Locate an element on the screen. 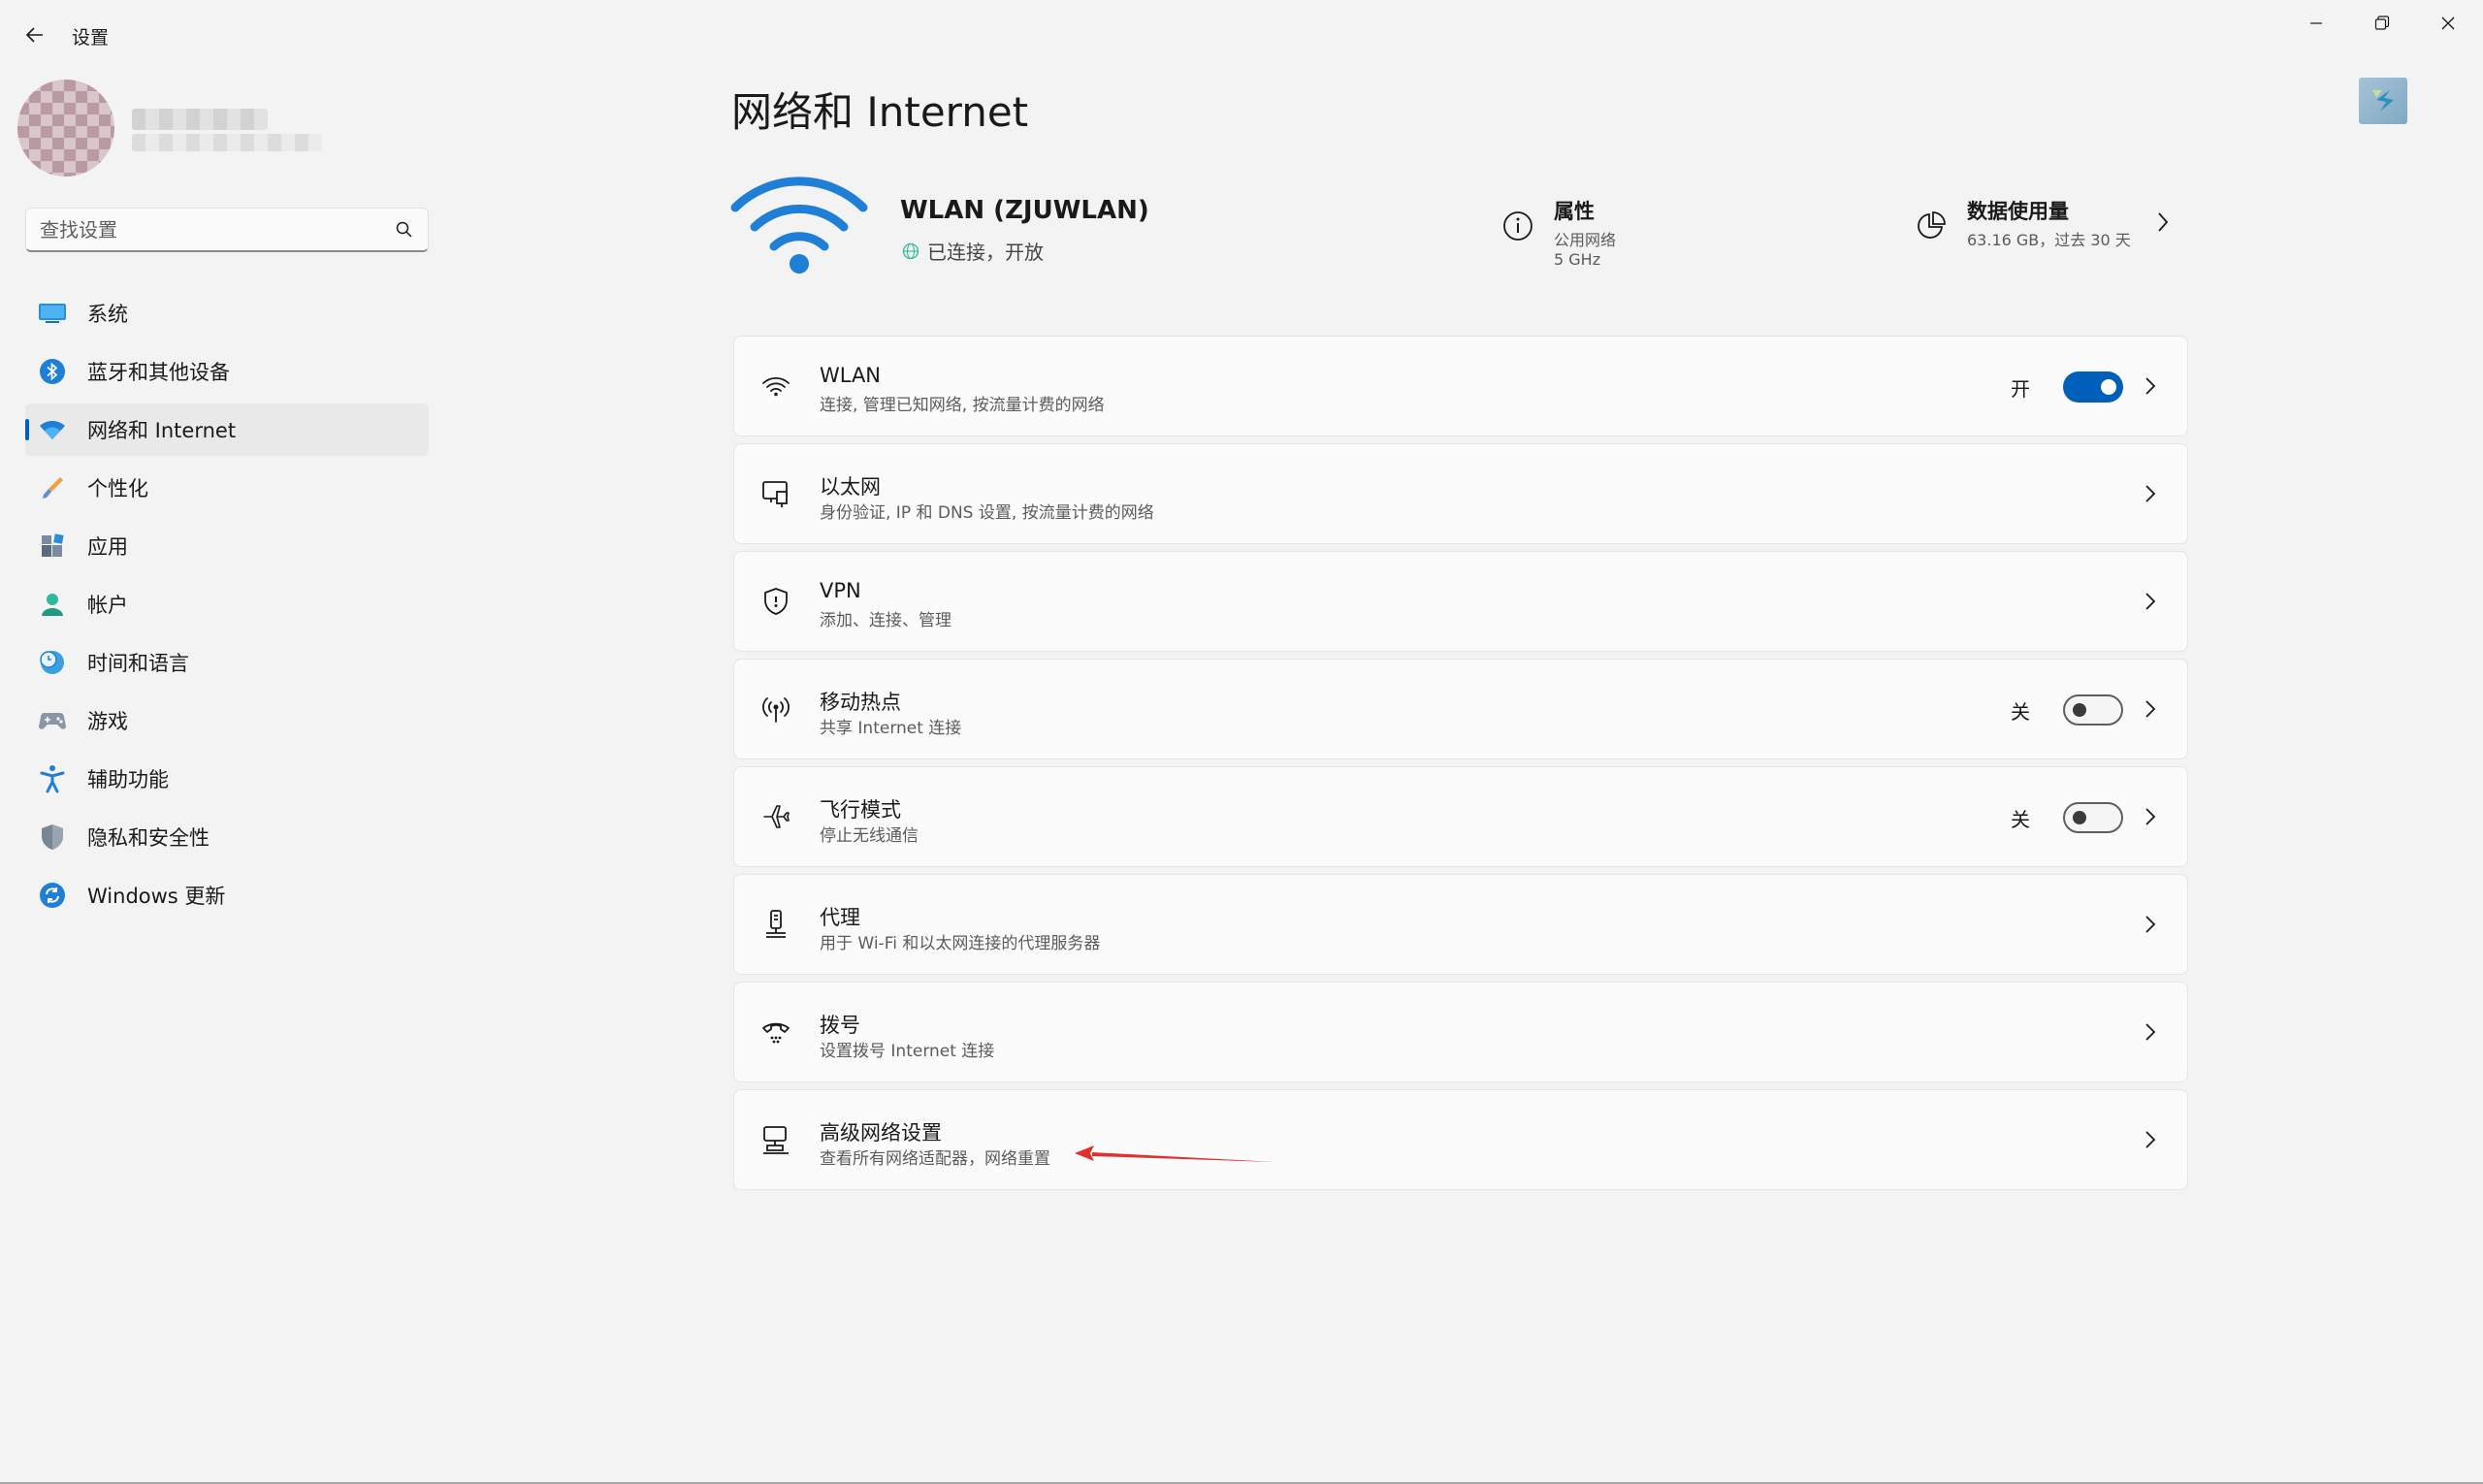 The image size is (2483, 1484). search-icon is located at coordinates (405, 230).